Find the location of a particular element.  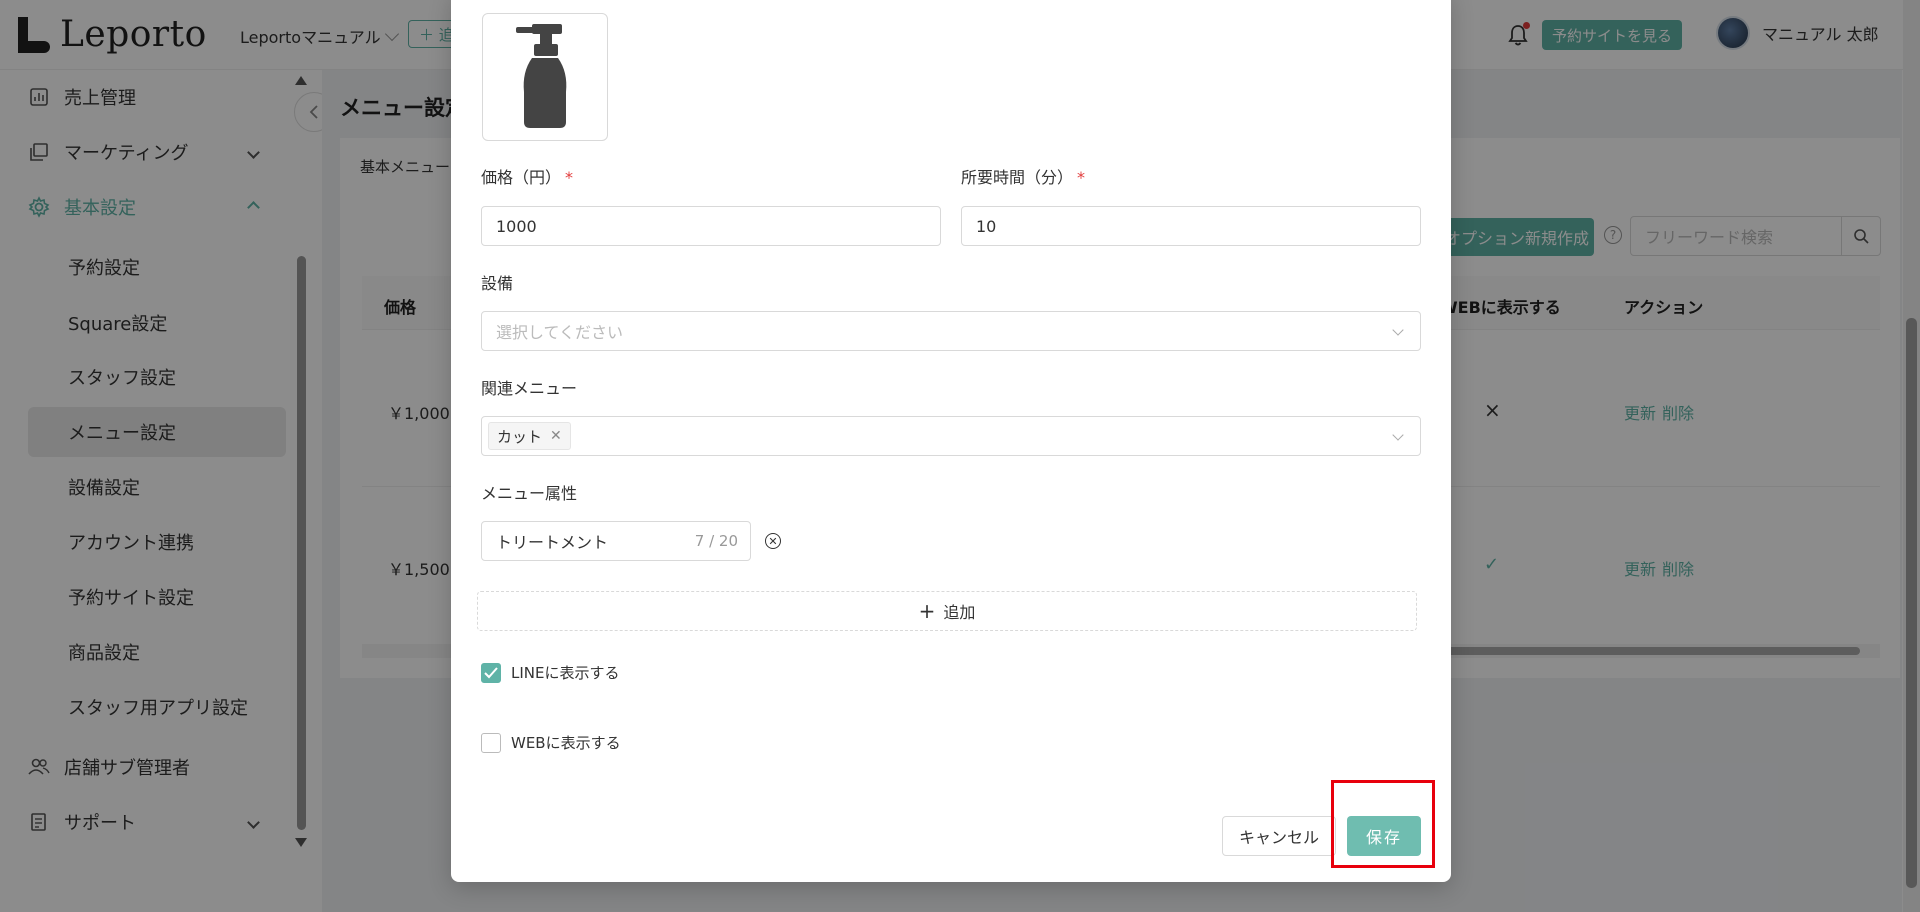

attribute-value: トリートメント is located at coordinates (552, 542).